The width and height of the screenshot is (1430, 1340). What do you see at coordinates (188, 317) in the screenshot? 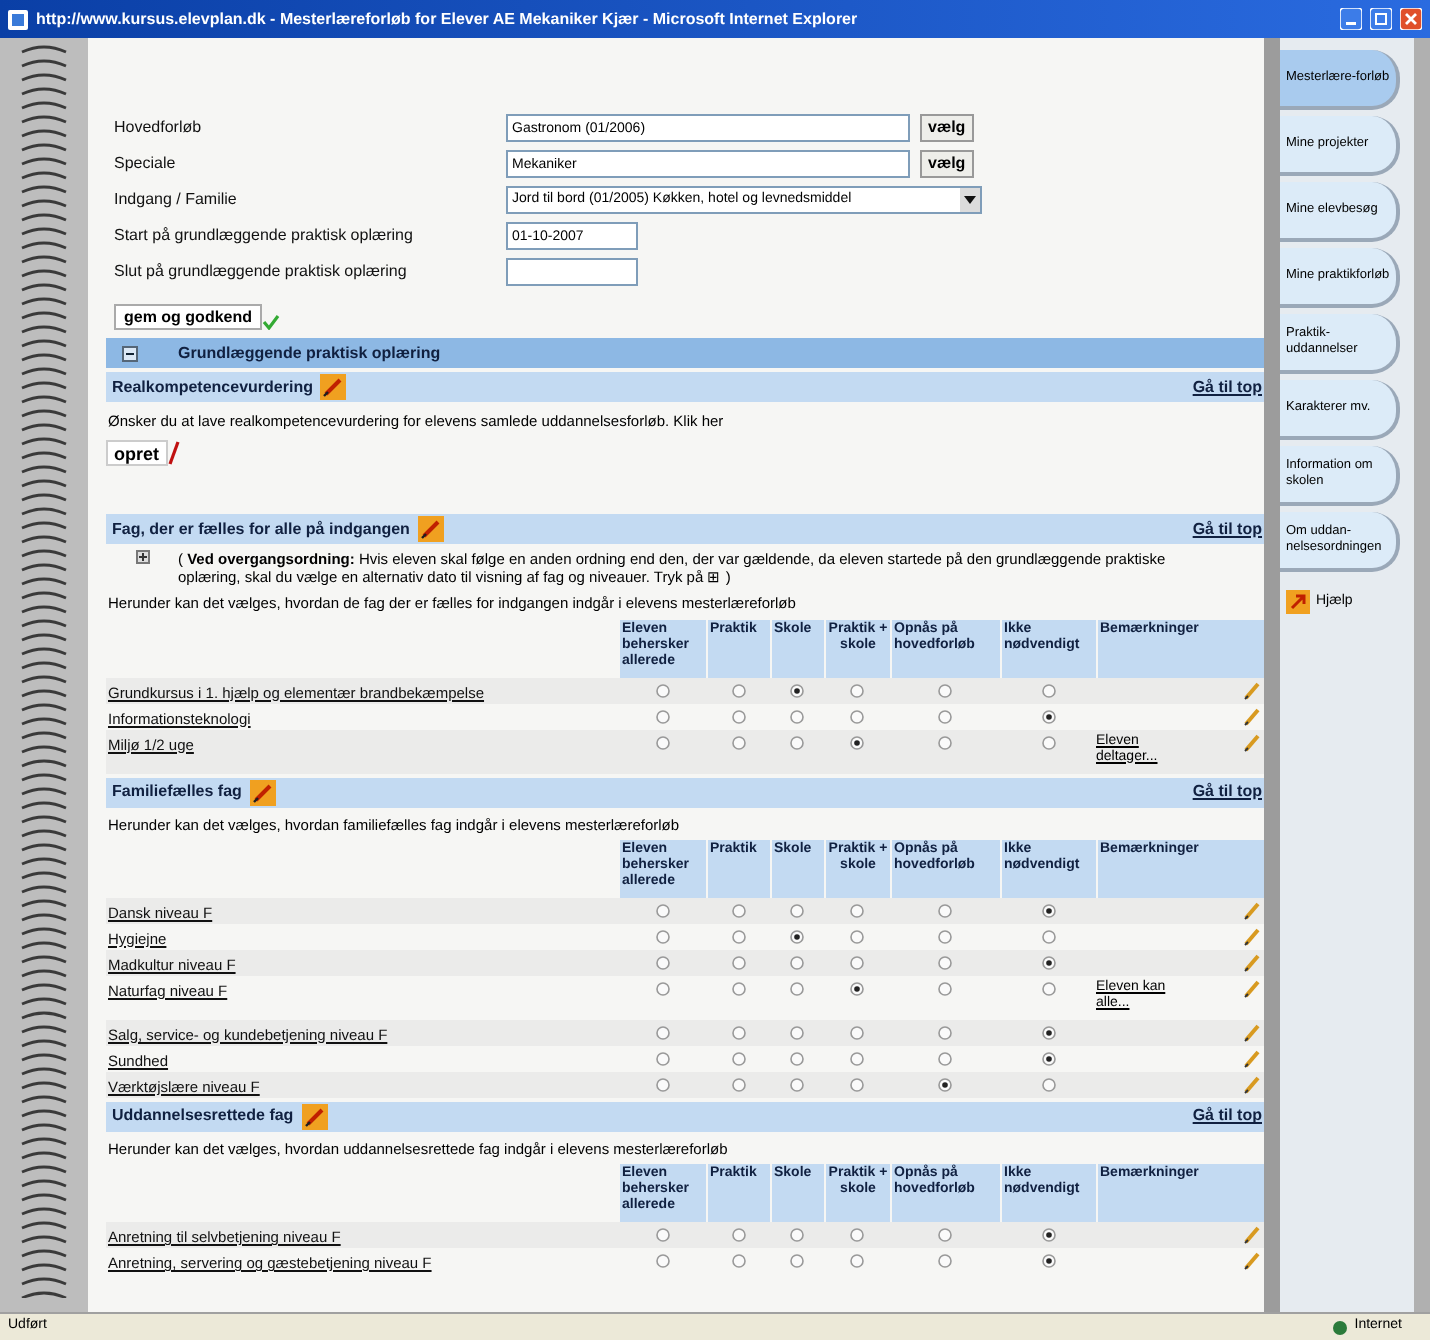
I see `save-approve-button: gem og godkend` at bounding box center [188, 317].